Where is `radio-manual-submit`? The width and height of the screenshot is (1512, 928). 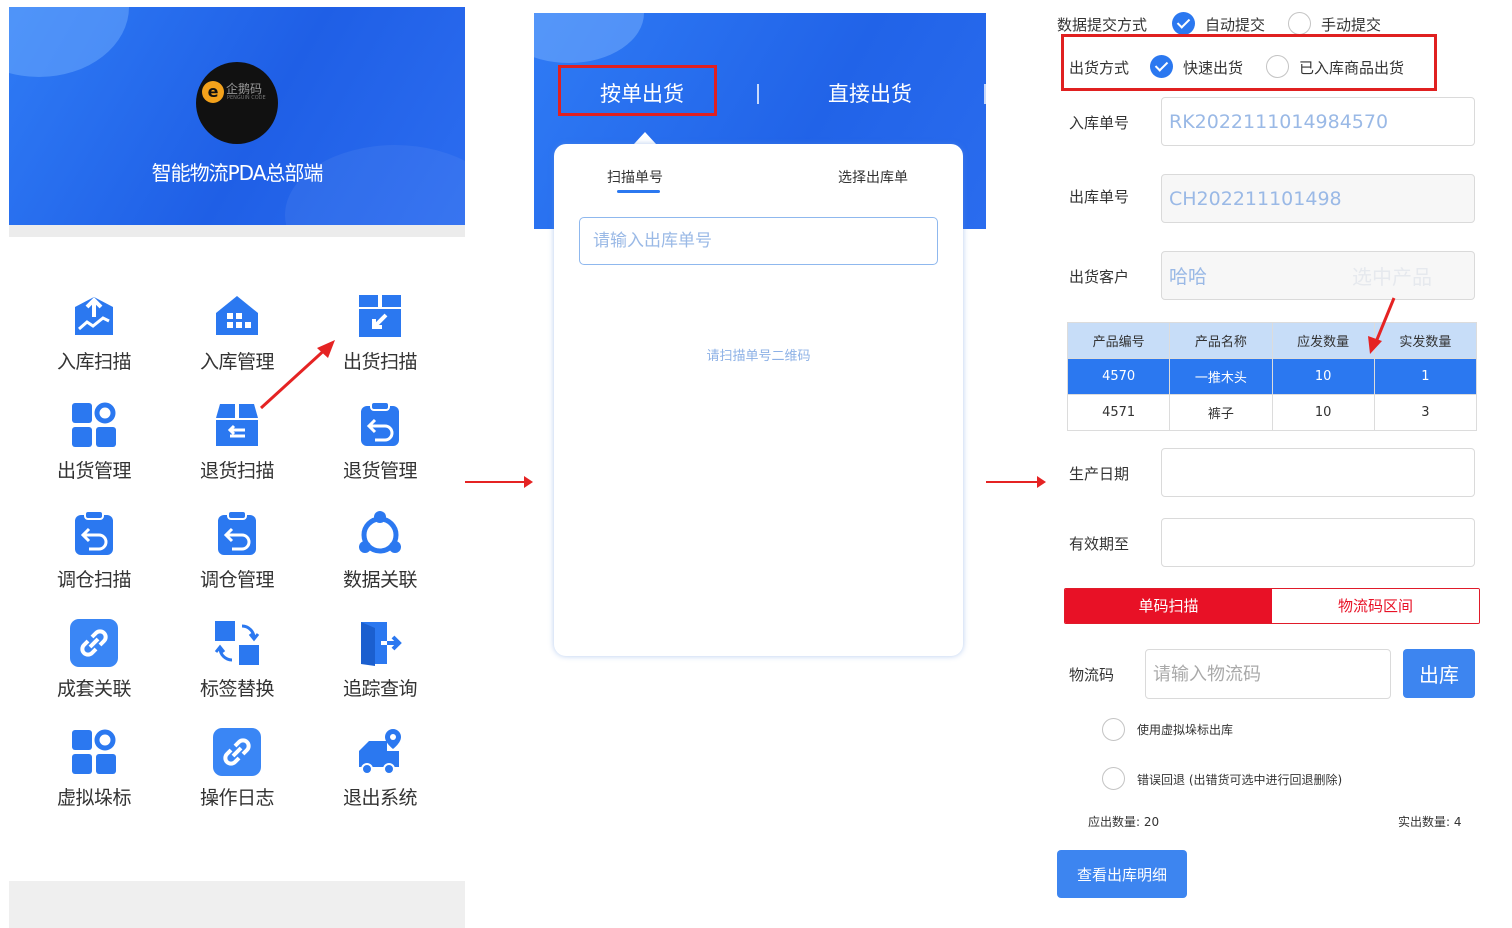
radio-manual-submit is located at coordinates (1299, 23).